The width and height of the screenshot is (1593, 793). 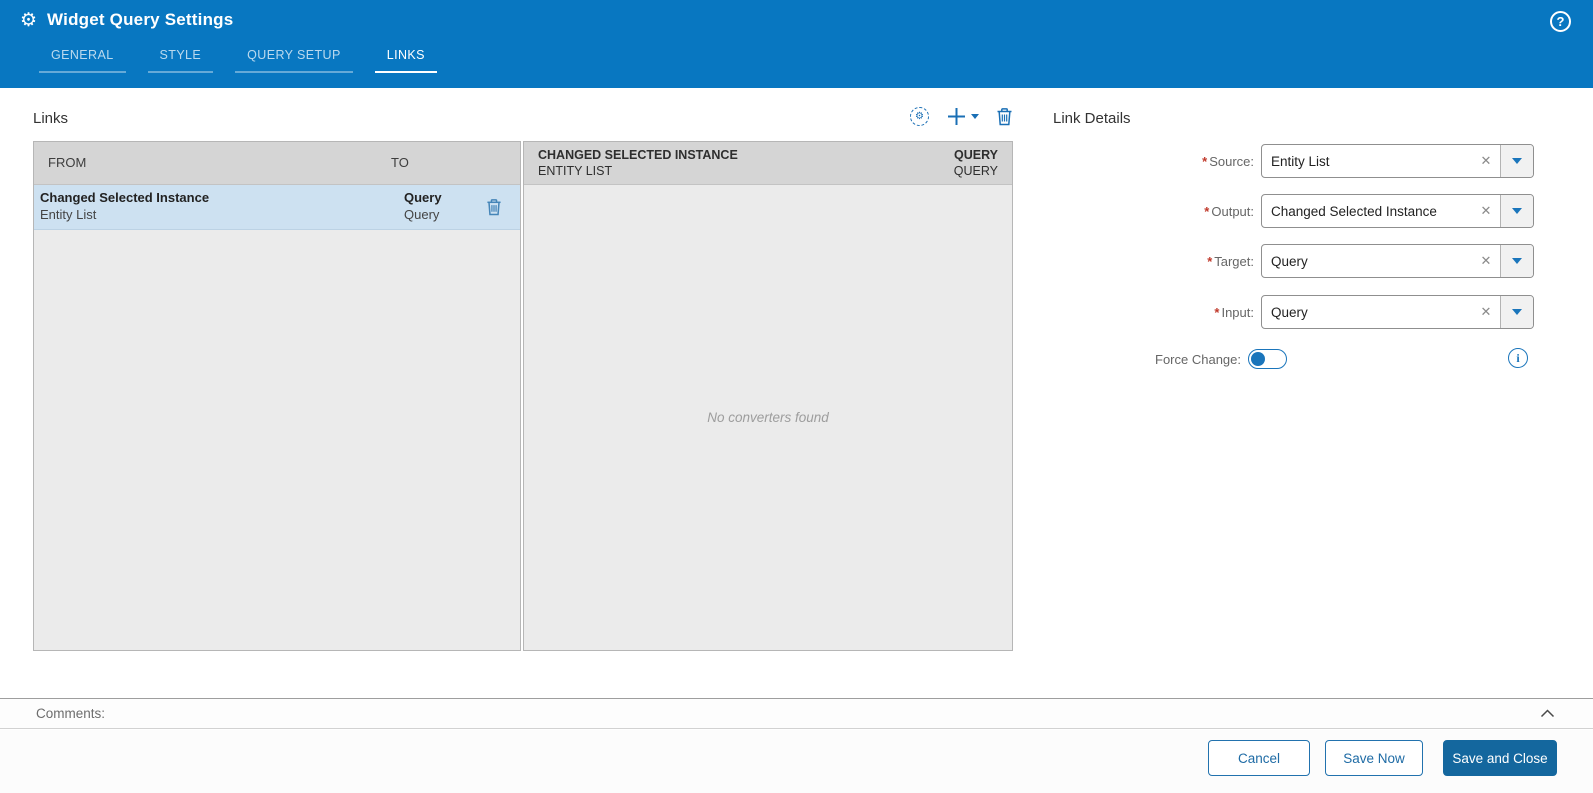 I want to click on target-combobox: Query ✕, so click(x=1397, y=261).